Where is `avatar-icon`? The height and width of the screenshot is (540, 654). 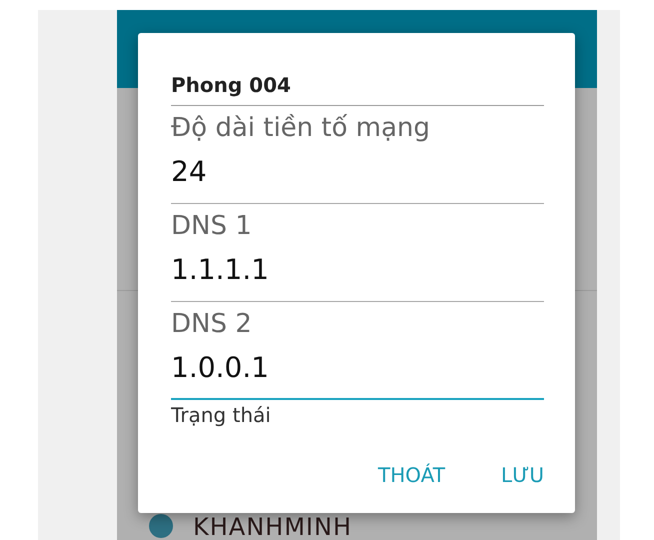 avatar-icon is located at coordinates (161, 526).